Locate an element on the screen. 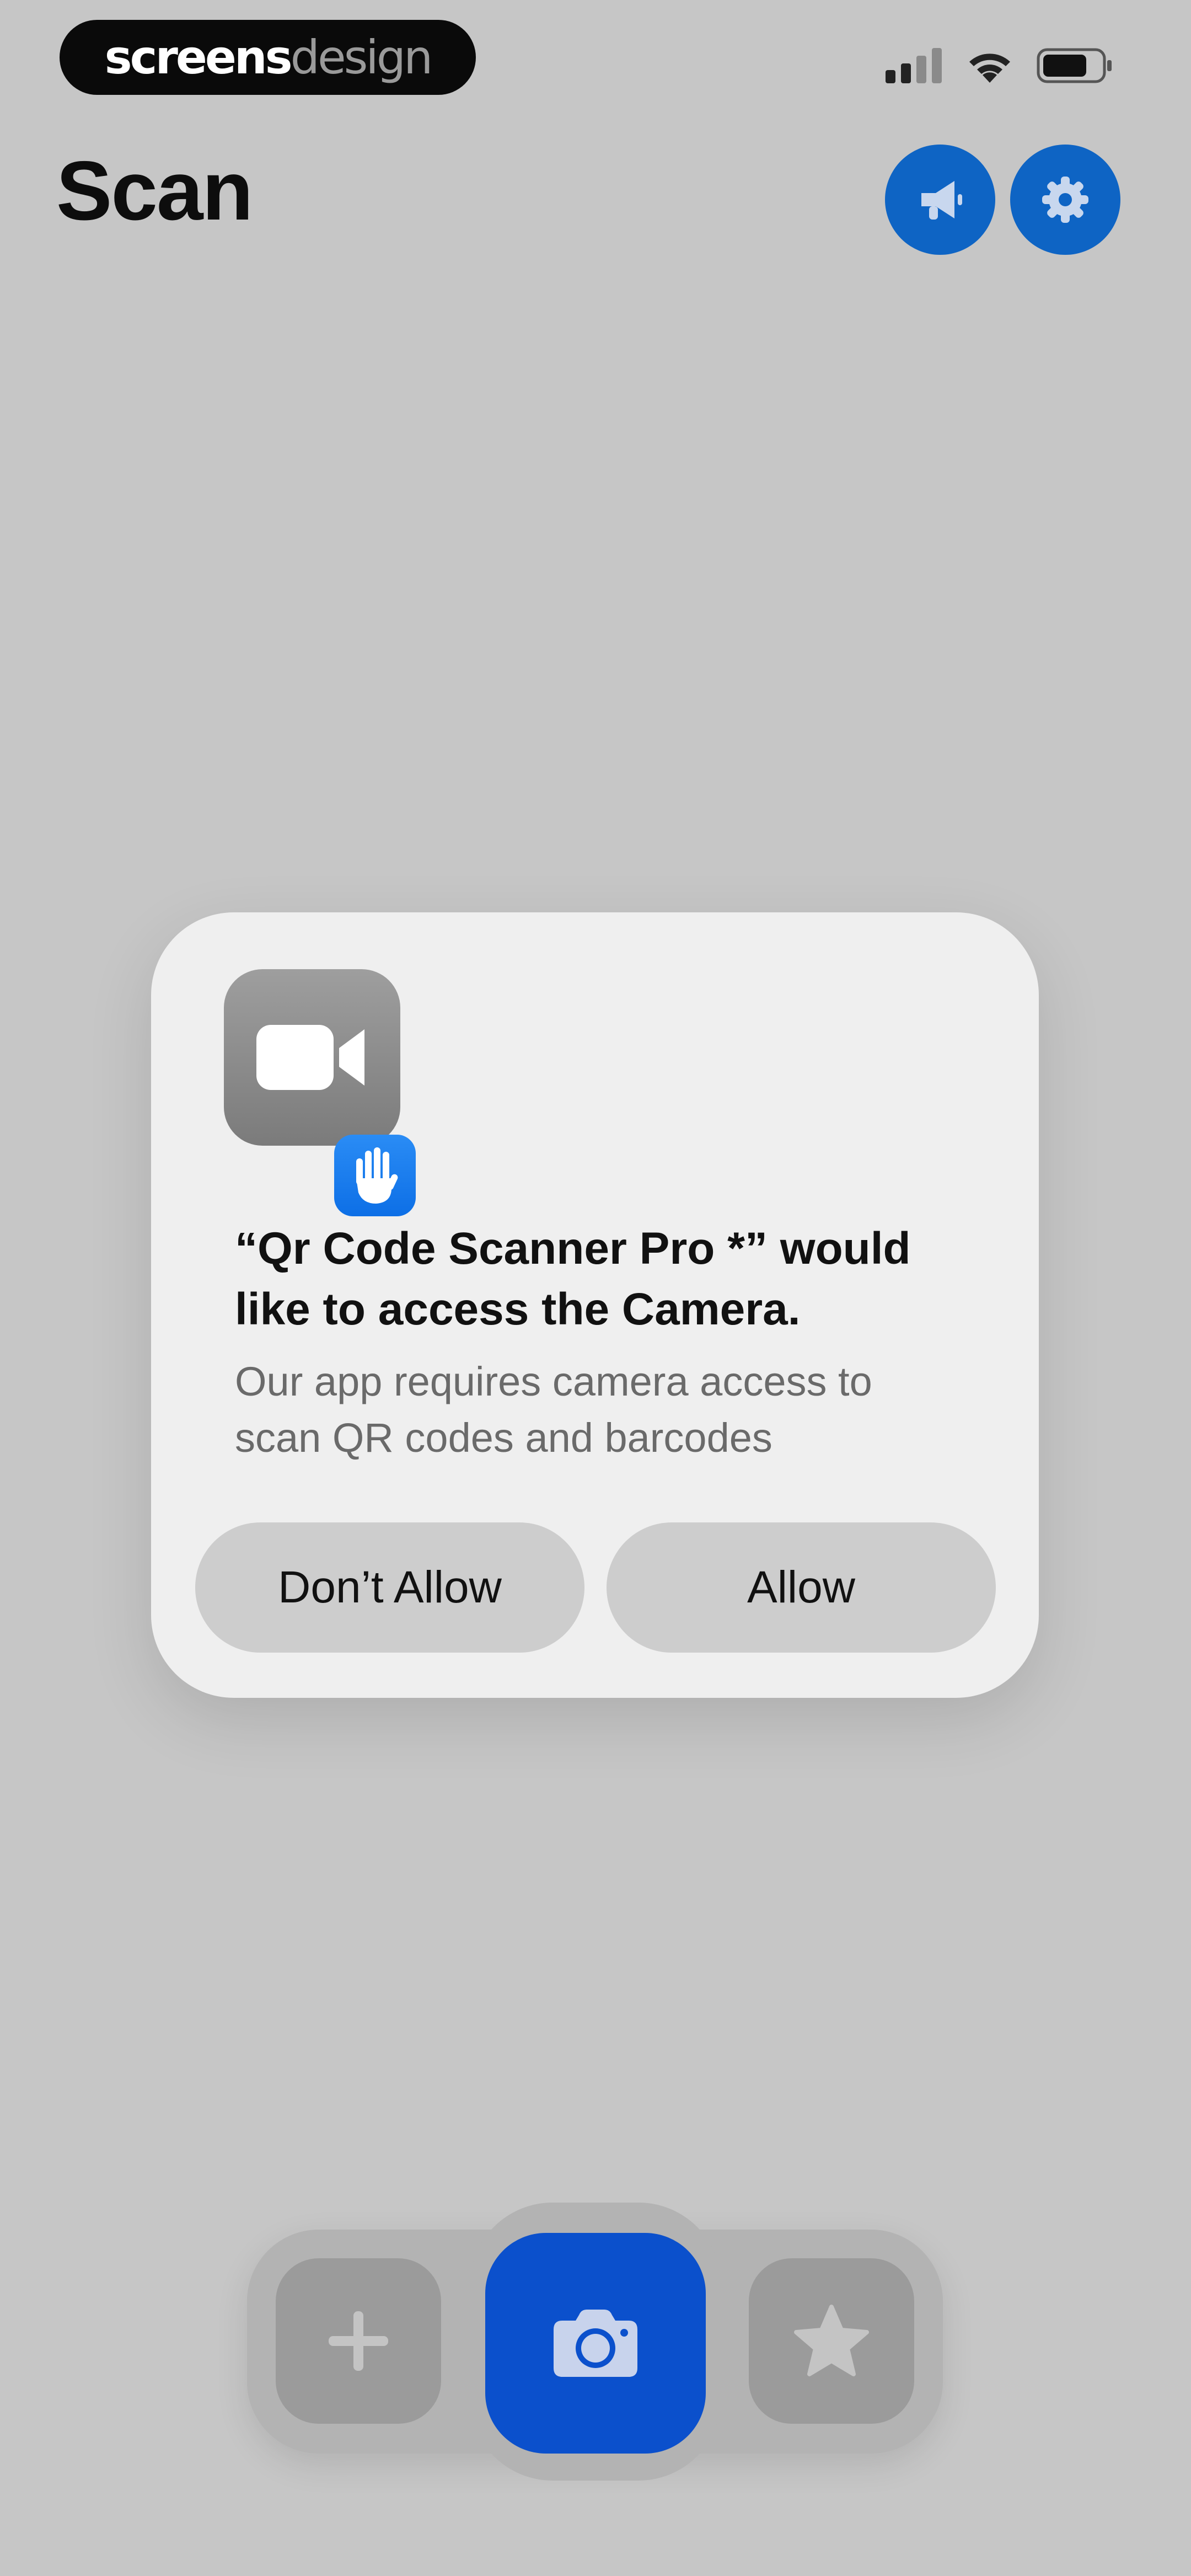 The height and width of the screenshot is (2576, 1191). allow-button: Allow is located at coordinates (801, 1587).